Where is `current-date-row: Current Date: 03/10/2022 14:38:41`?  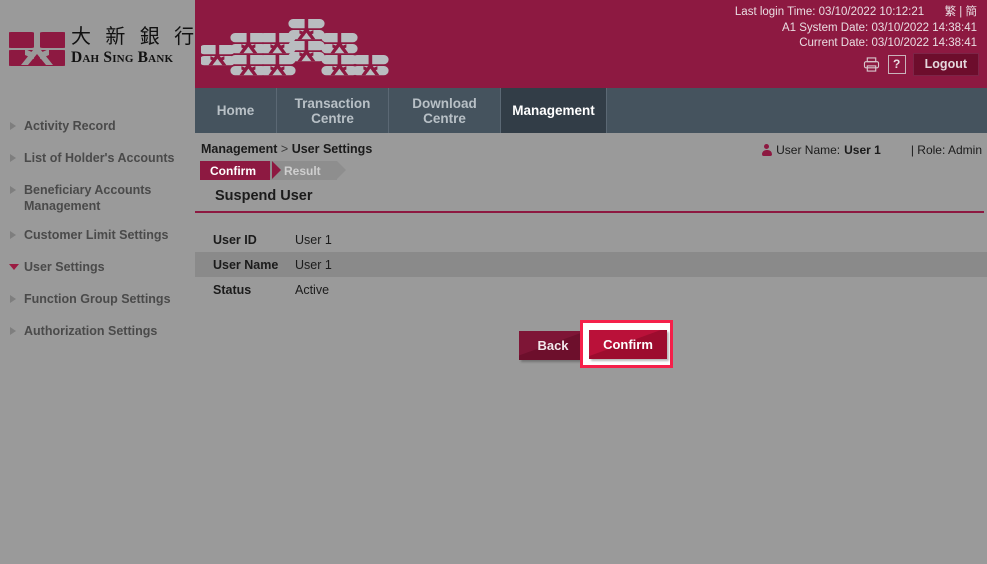
current-date-row: Current Date: 03/10/2022 14:38:41 is located at coordinates (856, 44).